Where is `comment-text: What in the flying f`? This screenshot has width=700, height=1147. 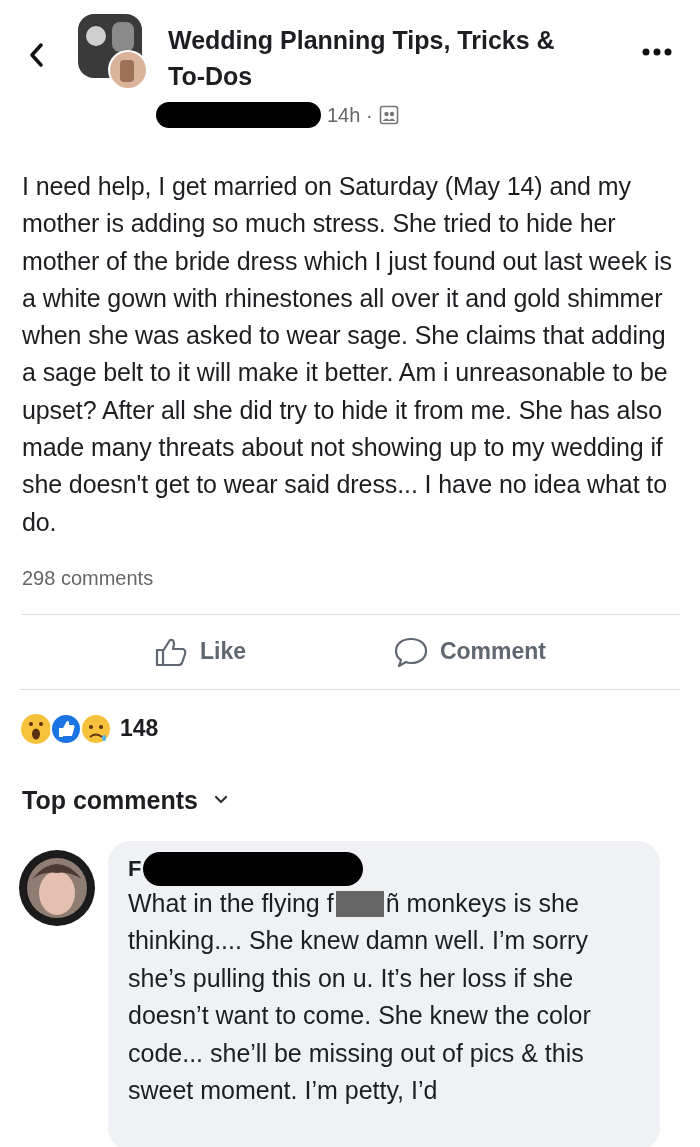
comment-text: What in the flying f is located at coordinates (231, 903).